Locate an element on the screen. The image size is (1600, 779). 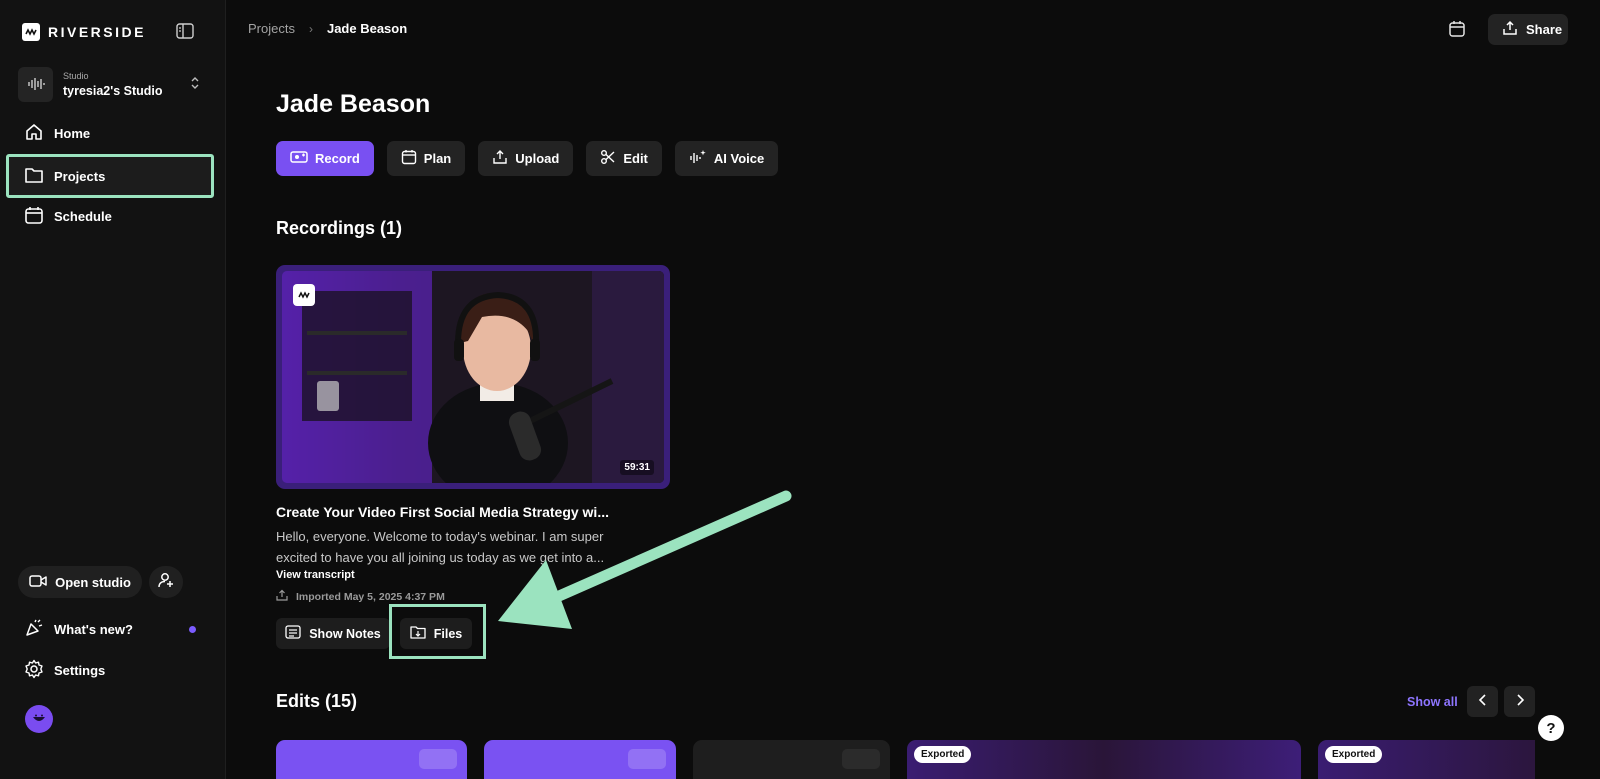
plan-button: Plan is located at coordinates (426, 158).